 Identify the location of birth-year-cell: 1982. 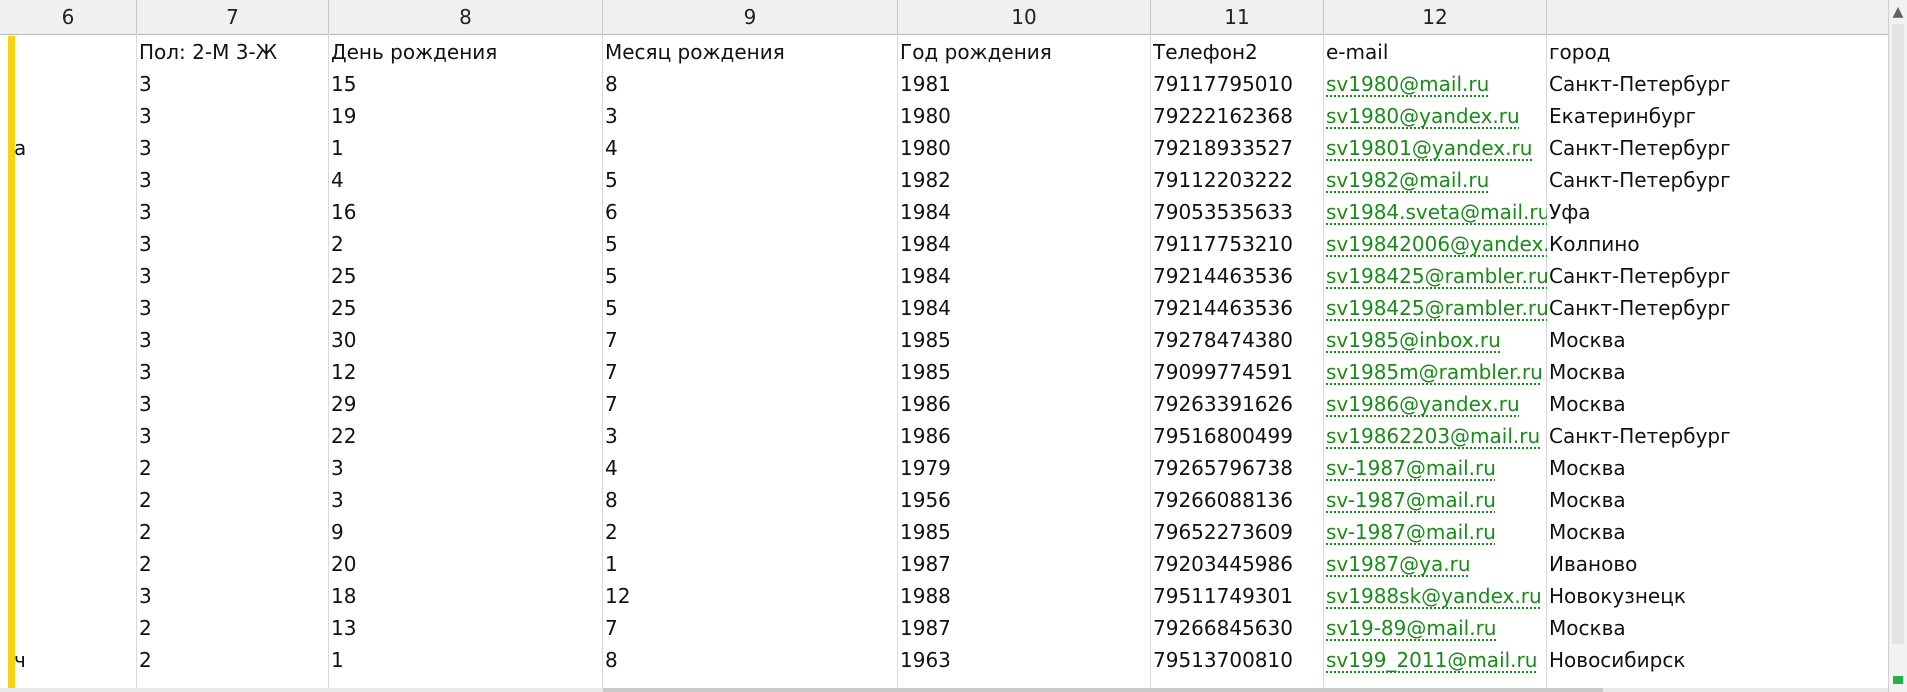
(1024, 180).